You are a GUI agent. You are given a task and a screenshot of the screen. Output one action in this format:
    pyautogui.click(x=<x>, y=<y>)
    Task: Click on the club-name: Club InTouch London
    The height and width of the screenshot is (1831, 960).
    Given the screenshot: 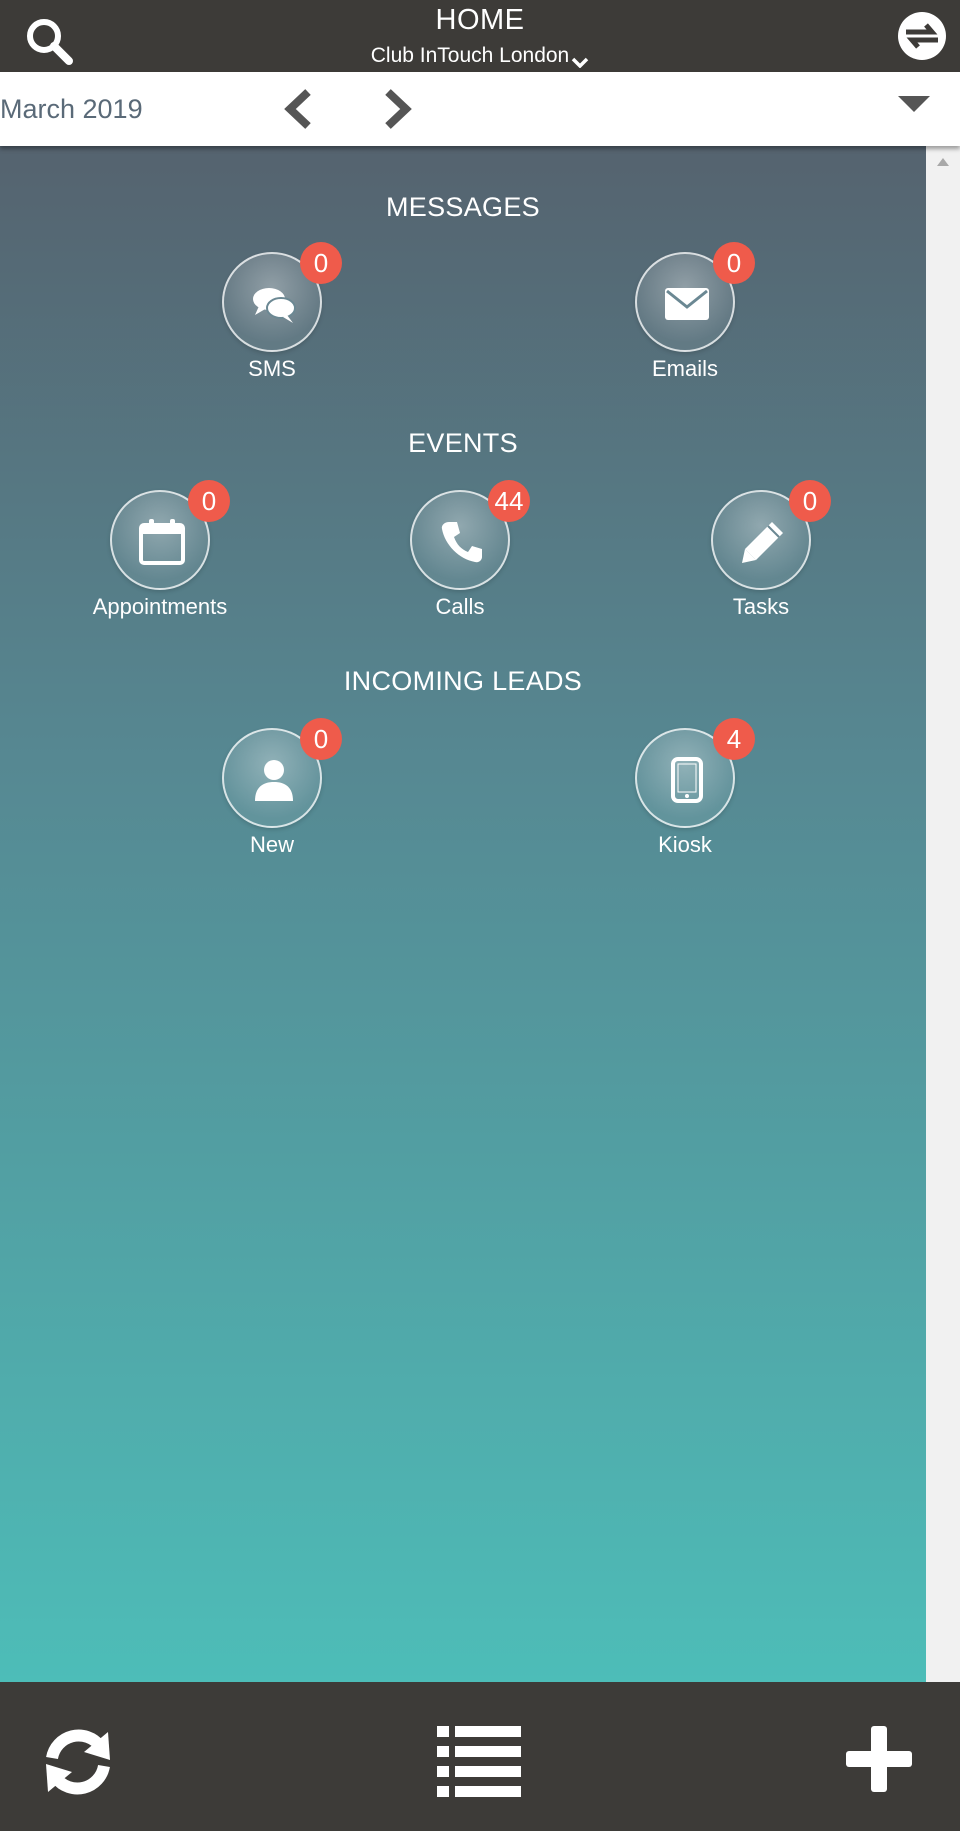 What is the action you would take?
    pyautogui.click(x=470, y=55)
    